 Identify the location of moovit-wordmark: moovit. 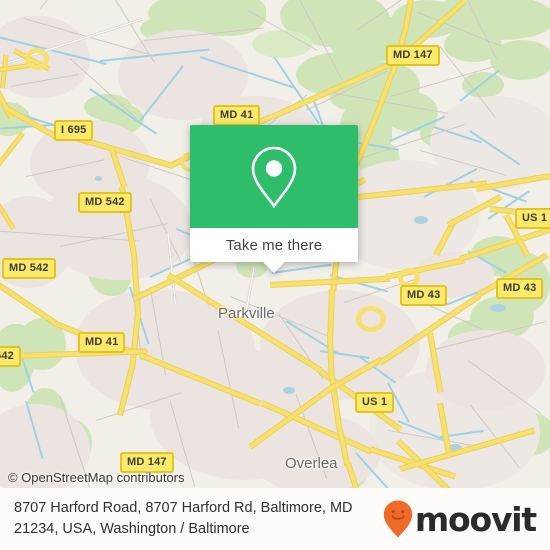
(475, 519).